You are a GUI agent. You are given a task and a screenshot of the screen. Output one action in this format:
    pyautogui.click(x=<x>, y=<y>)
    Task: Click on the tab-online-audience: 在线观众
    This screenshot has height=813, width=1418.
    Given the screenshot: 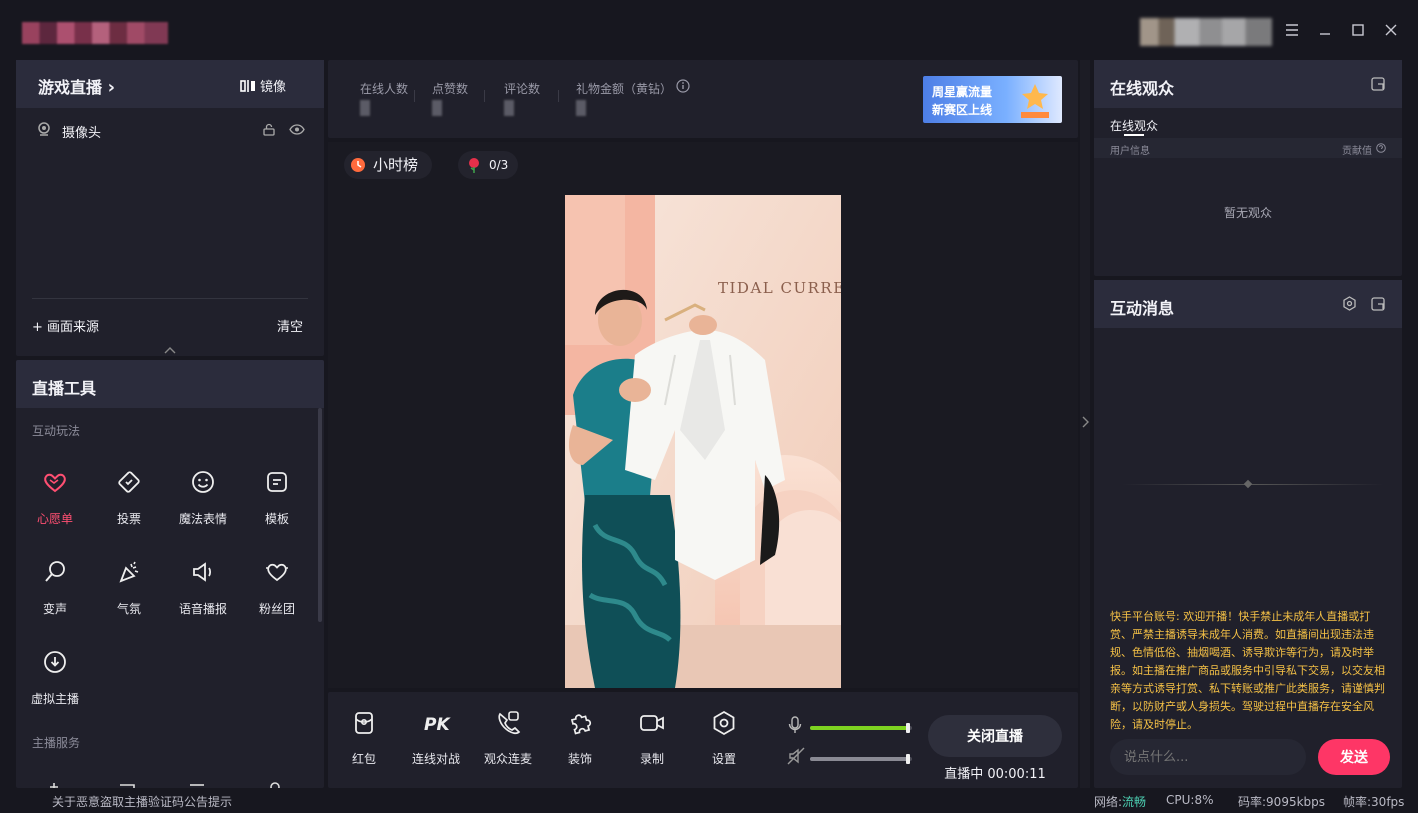 What is the action you would take?
    pyautogui.click(x=1134, y=125)
    